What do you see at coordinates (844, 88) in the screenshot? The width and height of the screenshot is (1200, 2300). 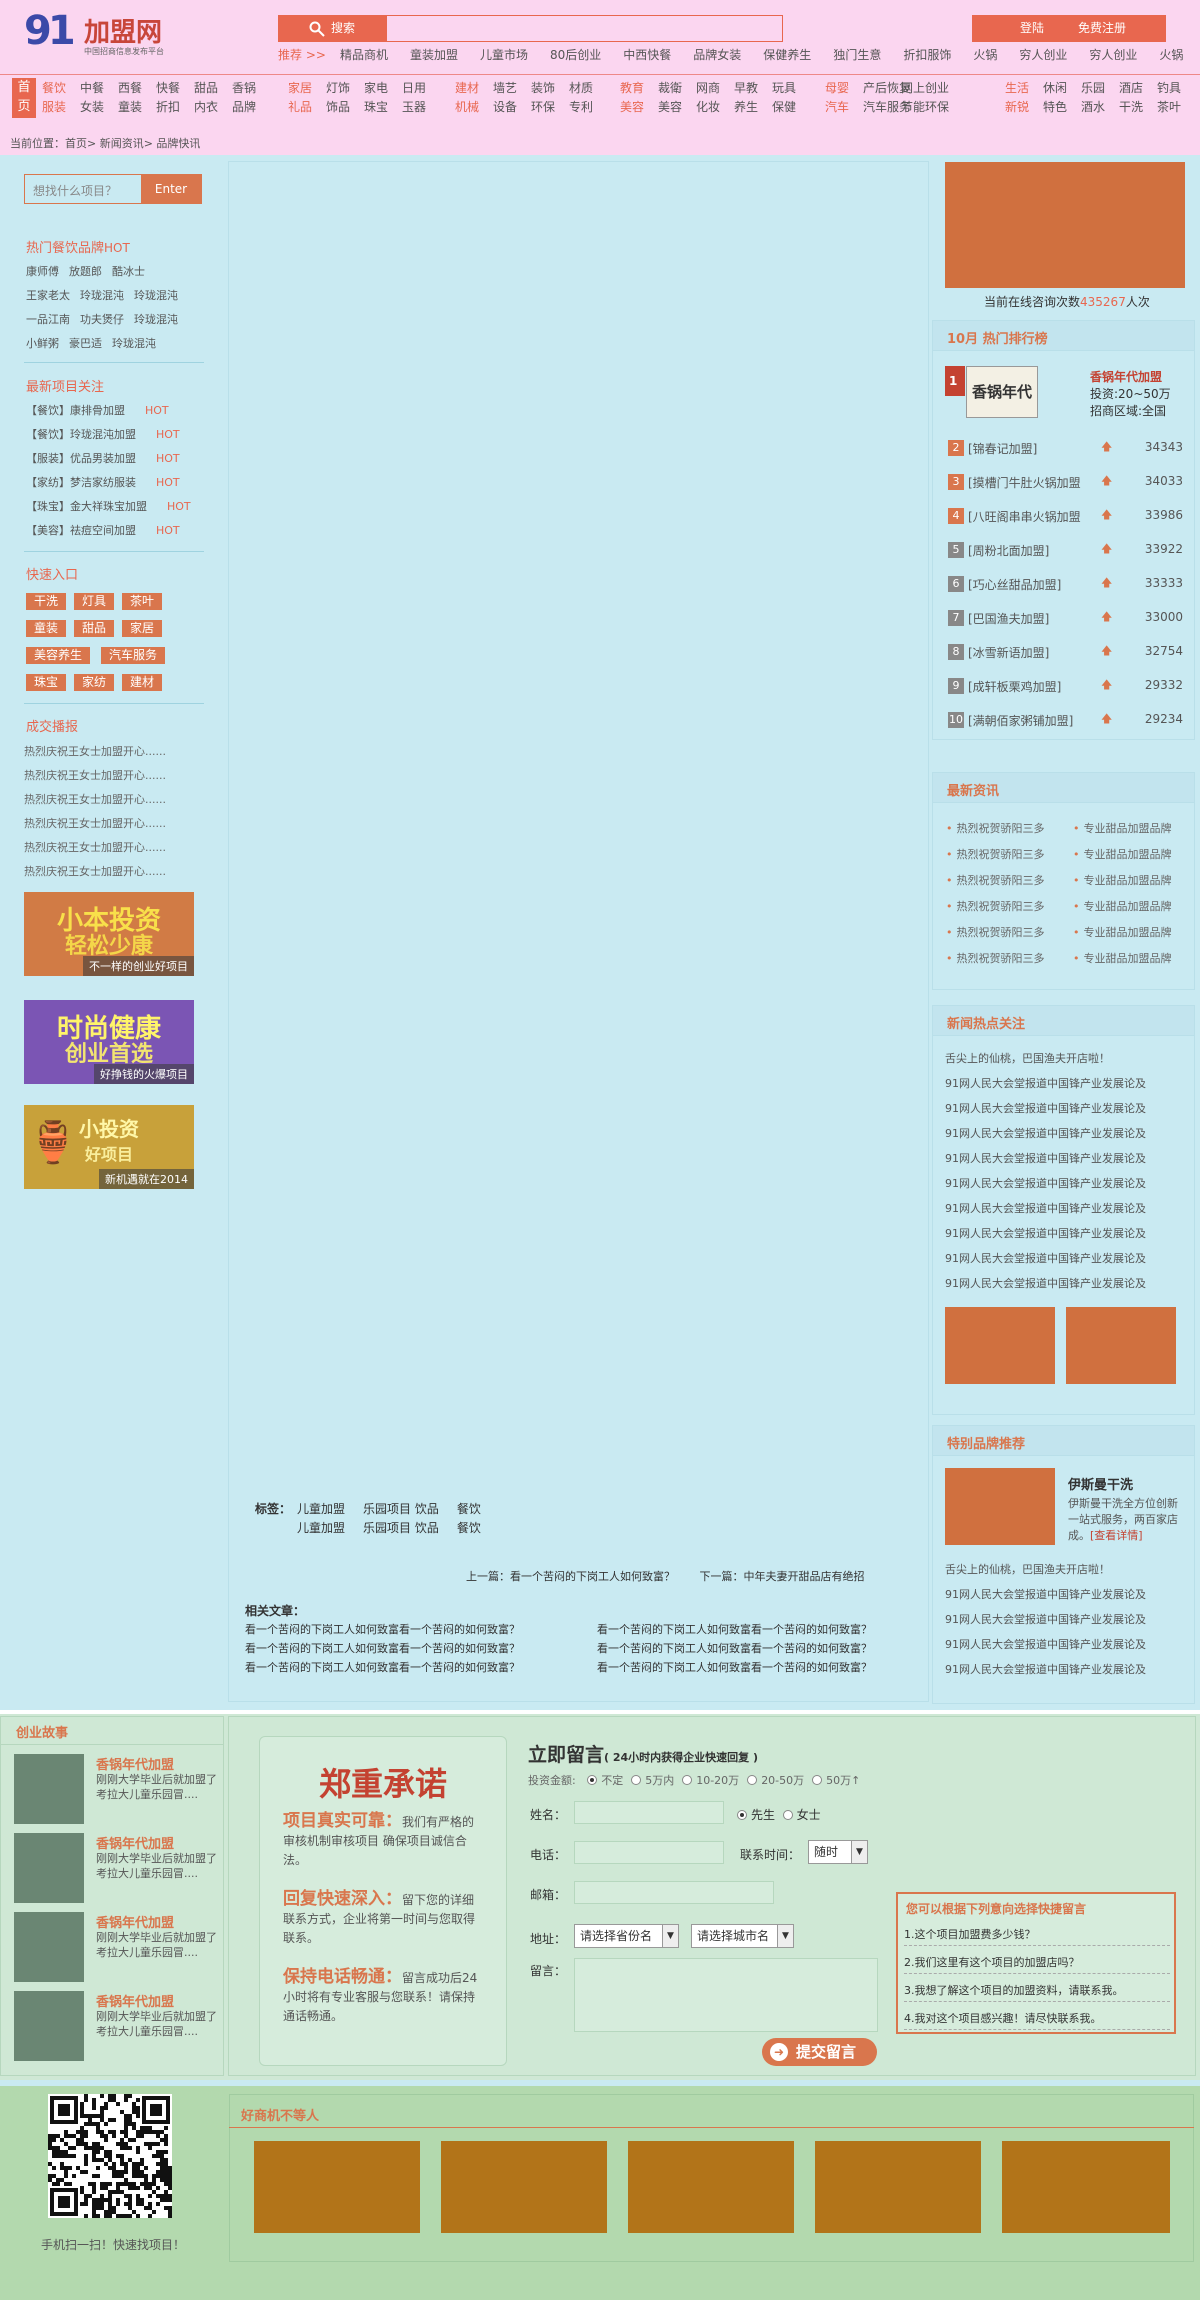 I see `category-main-link: 母婴` at bounding box center [844, 88].